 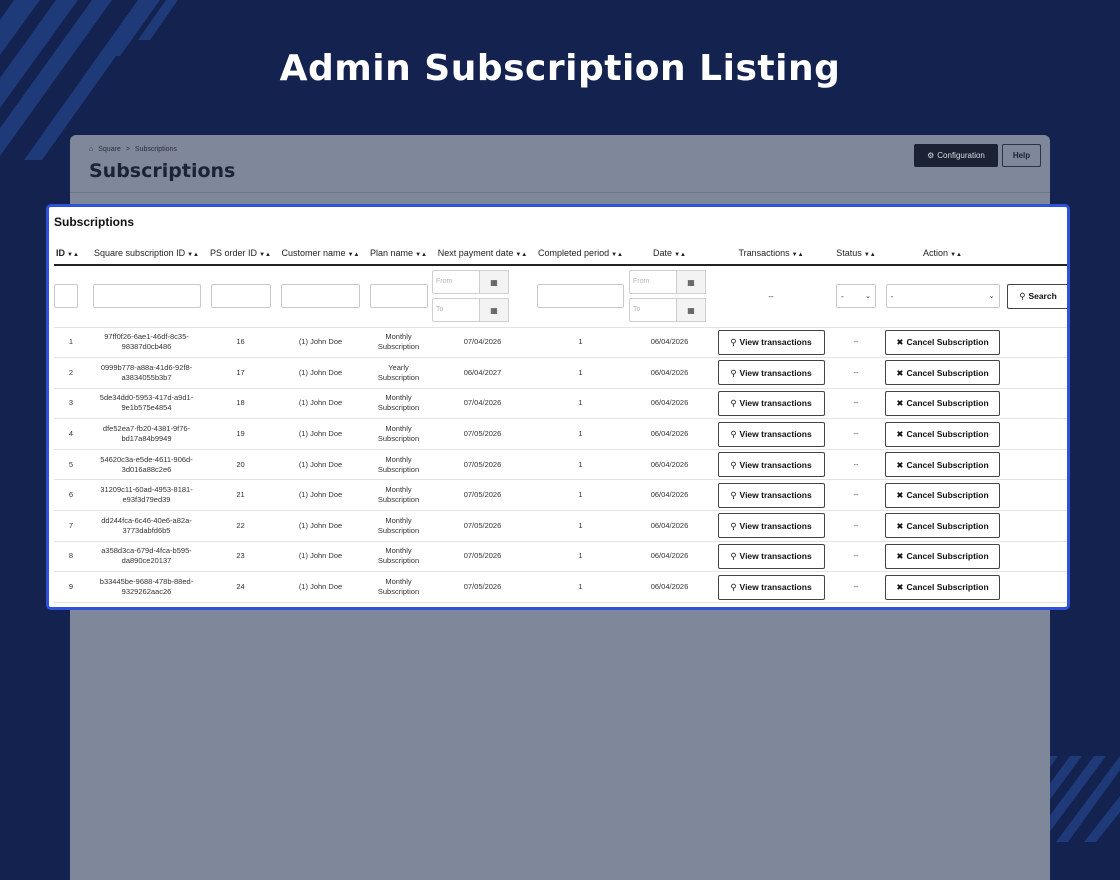 What do you see at coordinates (398, 373) in the screenshot?
I see `cell-plan: Yearly Subscription` at bounding box center [398, 373].